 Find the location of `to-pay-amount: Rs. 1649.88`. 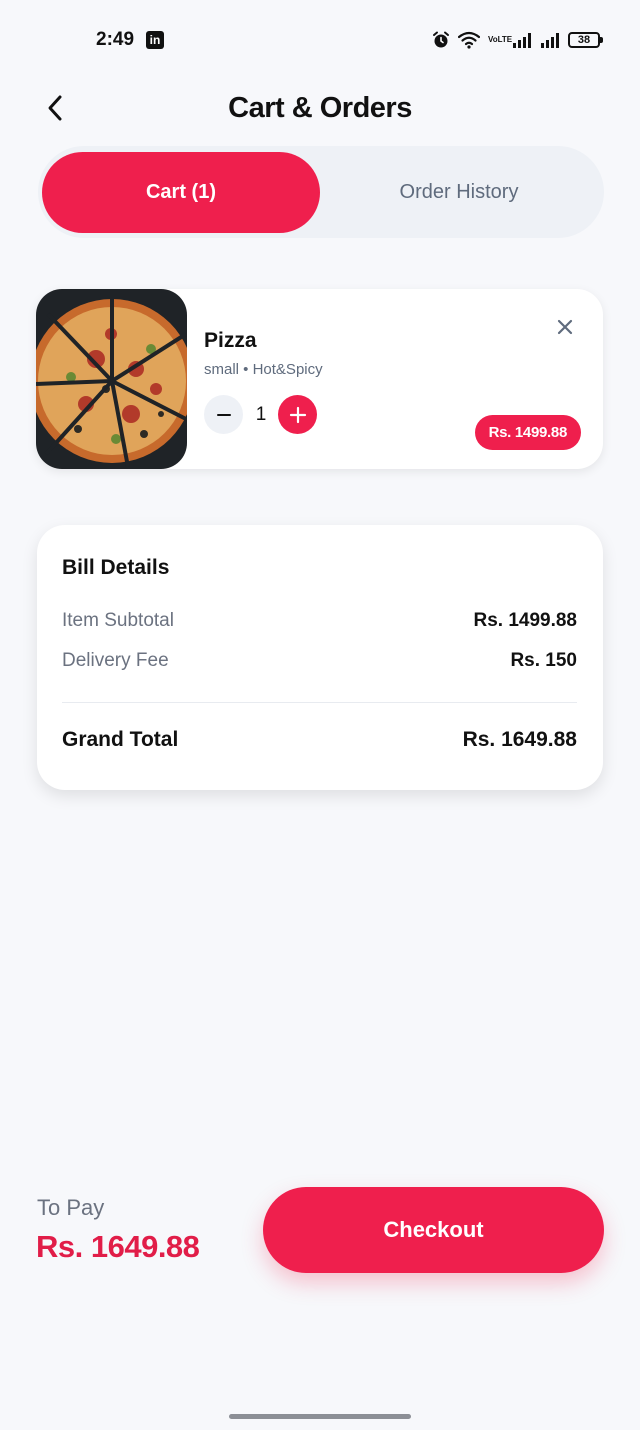

to-pay-amount: Rs. 1649.88 is located at coordinates (118, 1246).